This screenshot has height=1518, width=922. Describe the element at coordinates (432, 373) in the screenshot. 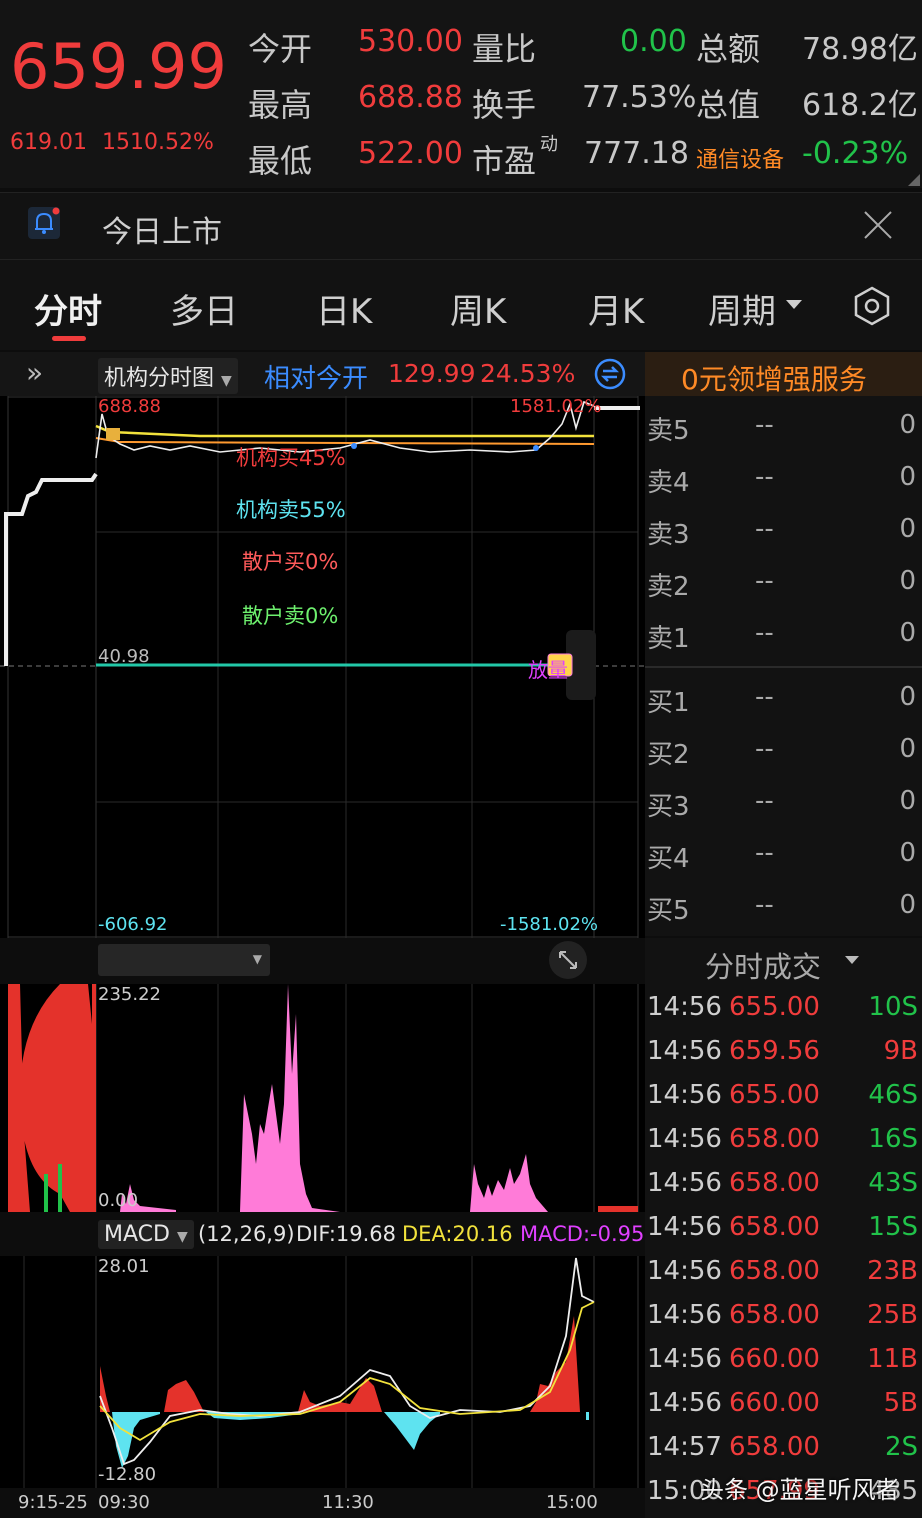

I see `relative-open-value: 129.99` at that location.